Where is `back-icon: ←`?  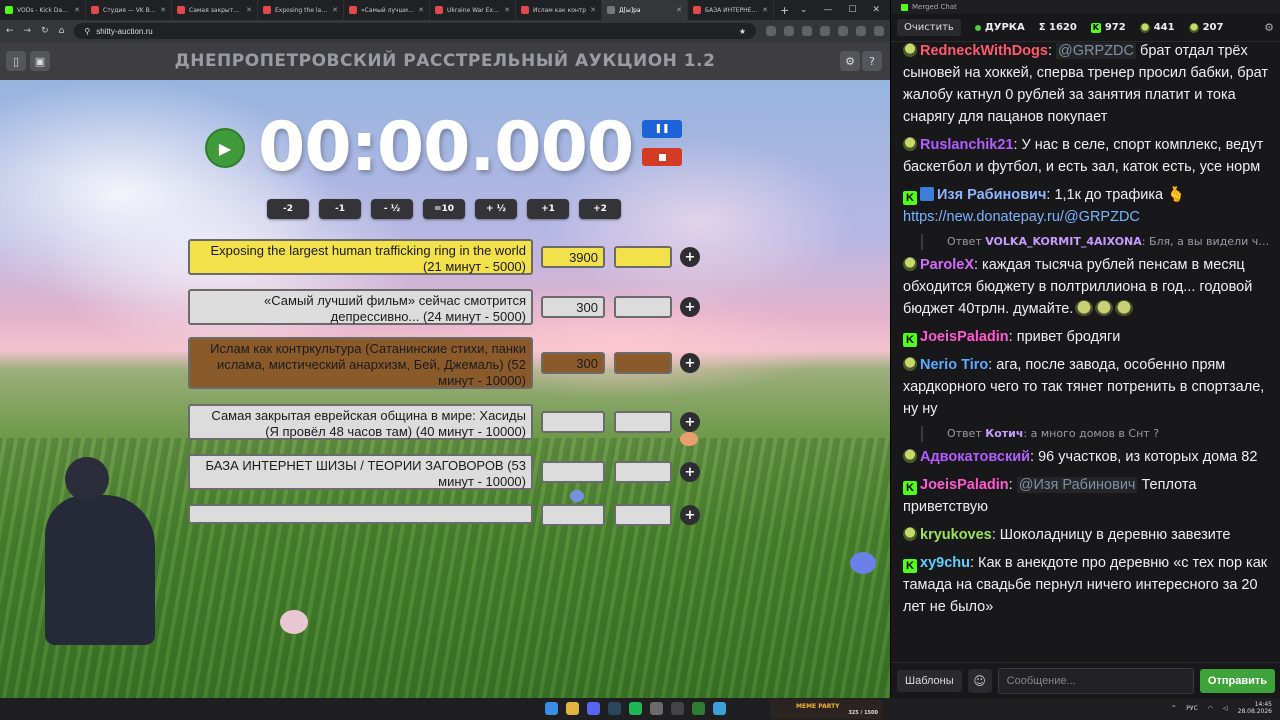
back-icon: ← is located at coordinates (10, 31).